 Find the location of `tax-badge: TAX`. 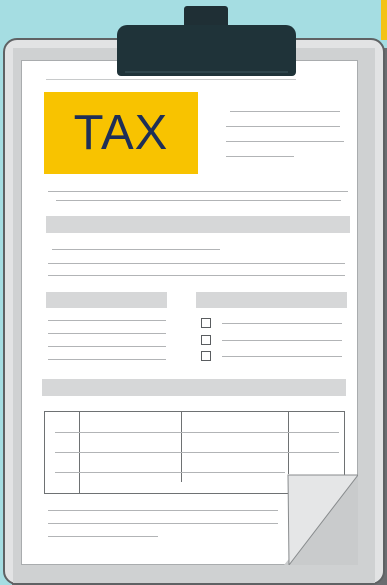

tax-badge: TAX is located at coordinates (121, 133).